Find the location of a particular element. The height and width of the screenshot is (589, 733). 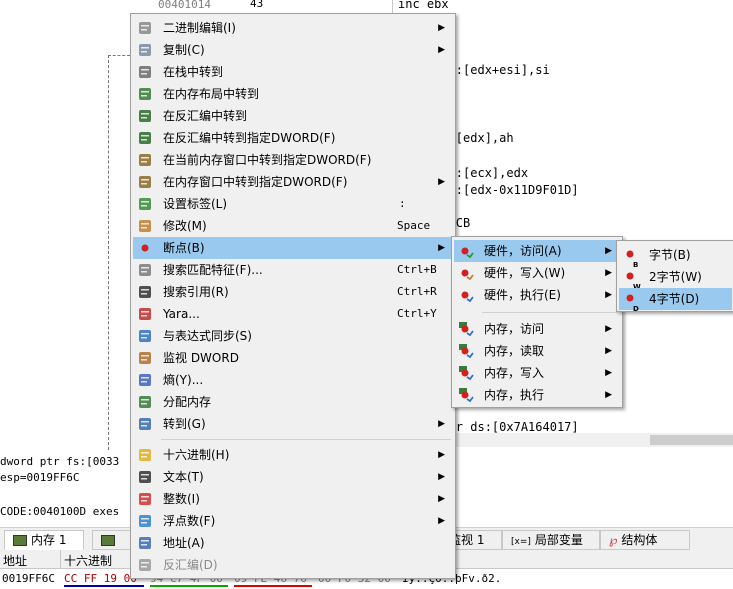

menu-item-7: 在当前内存窗口中转到指定DWORD(F) is located at coordinates (293, 160).